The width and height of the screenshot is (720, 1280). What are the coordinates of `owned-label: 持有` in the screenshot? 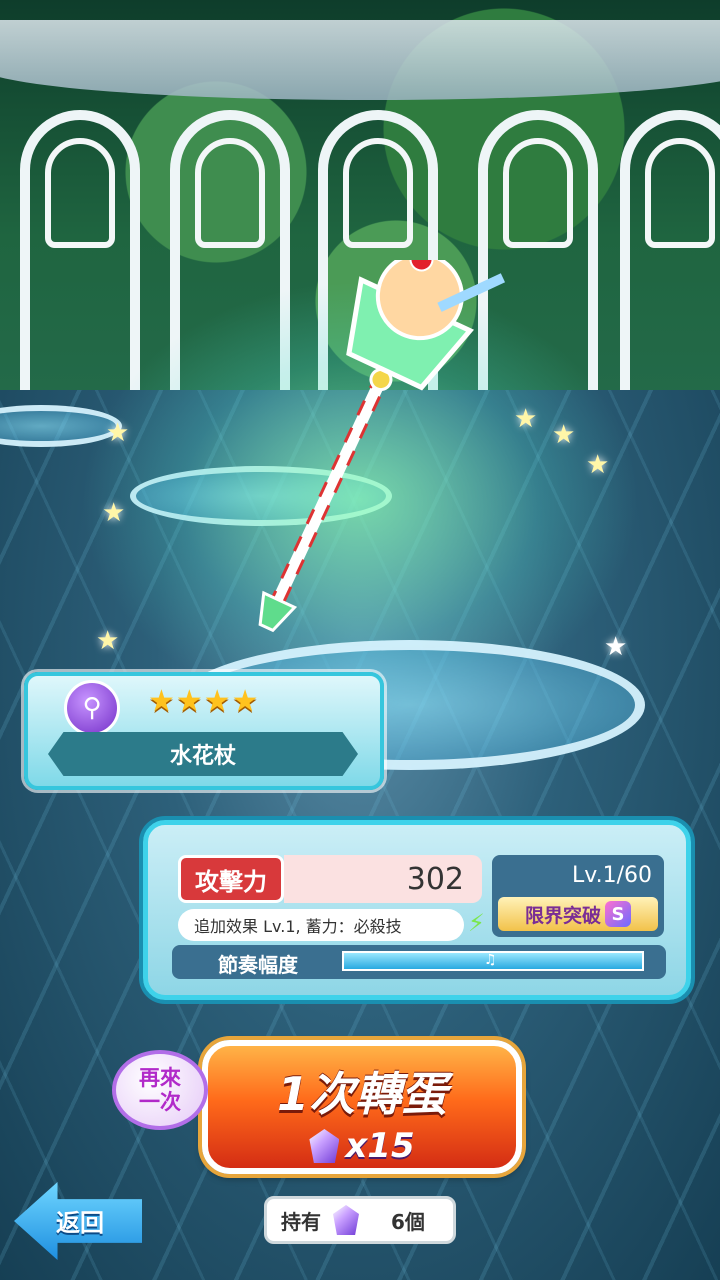 It's located at (301, 1221).